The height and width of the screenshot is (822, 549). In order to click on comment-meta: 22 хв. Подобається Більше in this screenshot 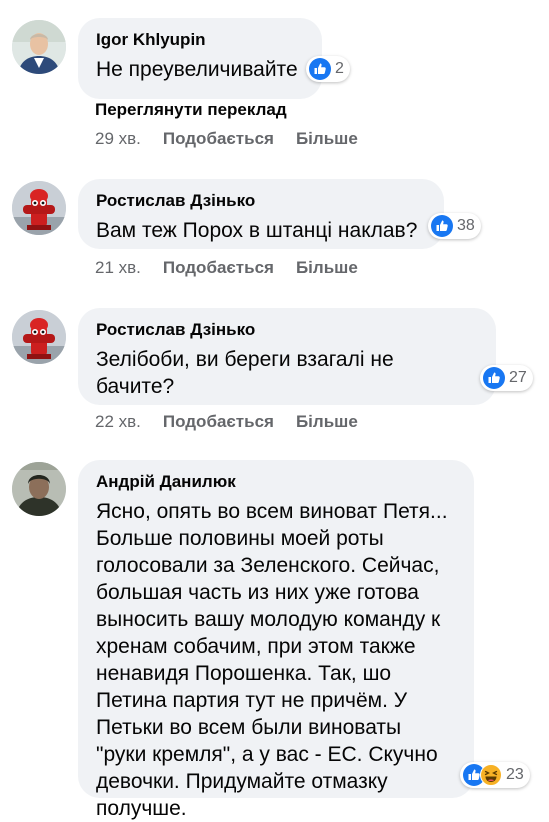, I will do `click(226, 422)`.